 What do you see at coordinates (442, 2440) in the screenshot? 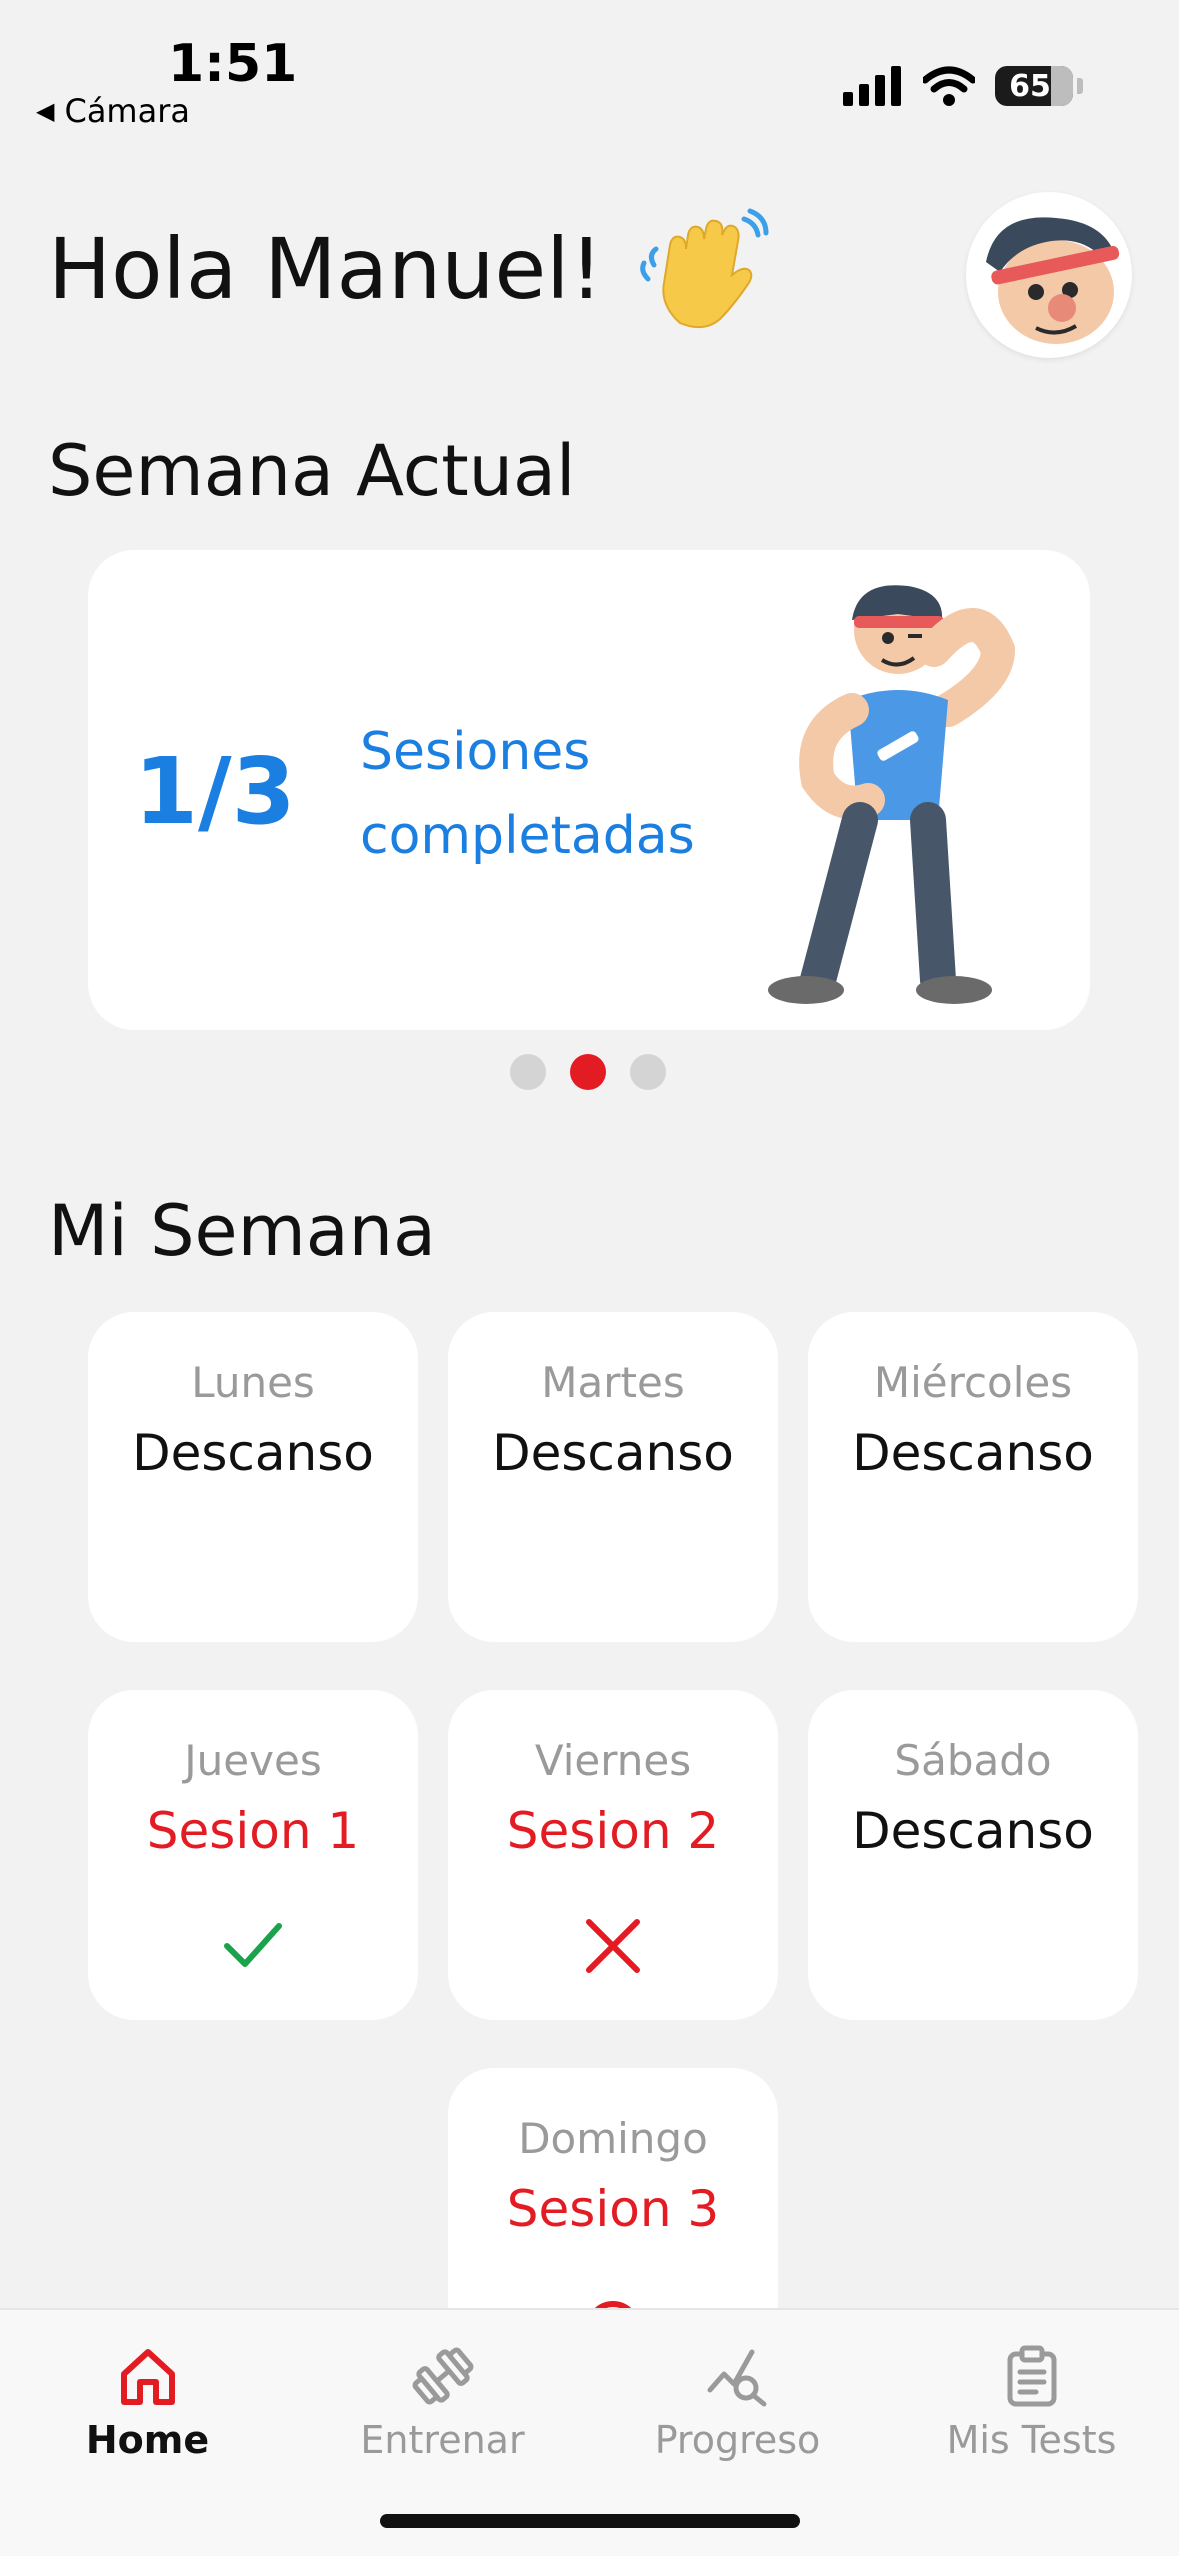
I see `tab-label: Entrenar` at bounding box center [442, 2440].